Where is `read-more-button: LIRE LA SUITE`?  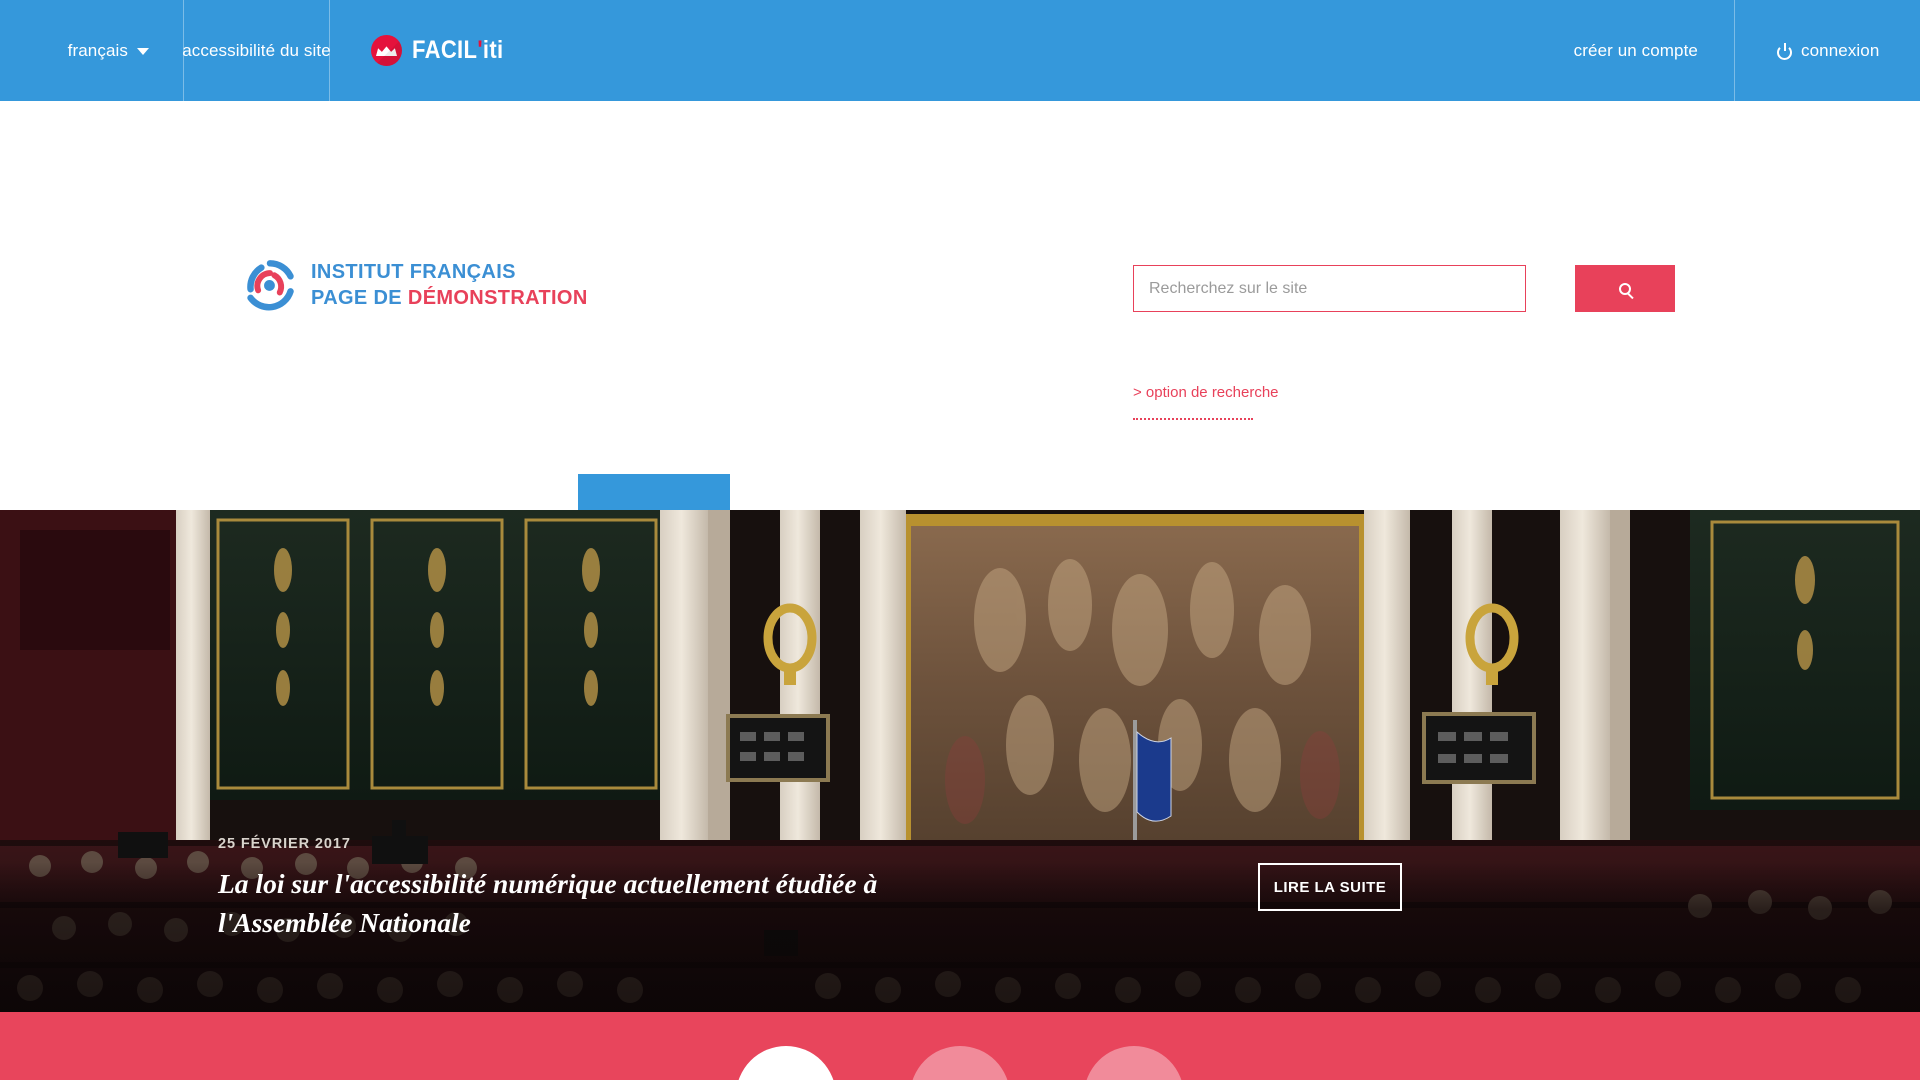 read-more-button: LIRE LA SUITE is located at coordinates (1330, 887).